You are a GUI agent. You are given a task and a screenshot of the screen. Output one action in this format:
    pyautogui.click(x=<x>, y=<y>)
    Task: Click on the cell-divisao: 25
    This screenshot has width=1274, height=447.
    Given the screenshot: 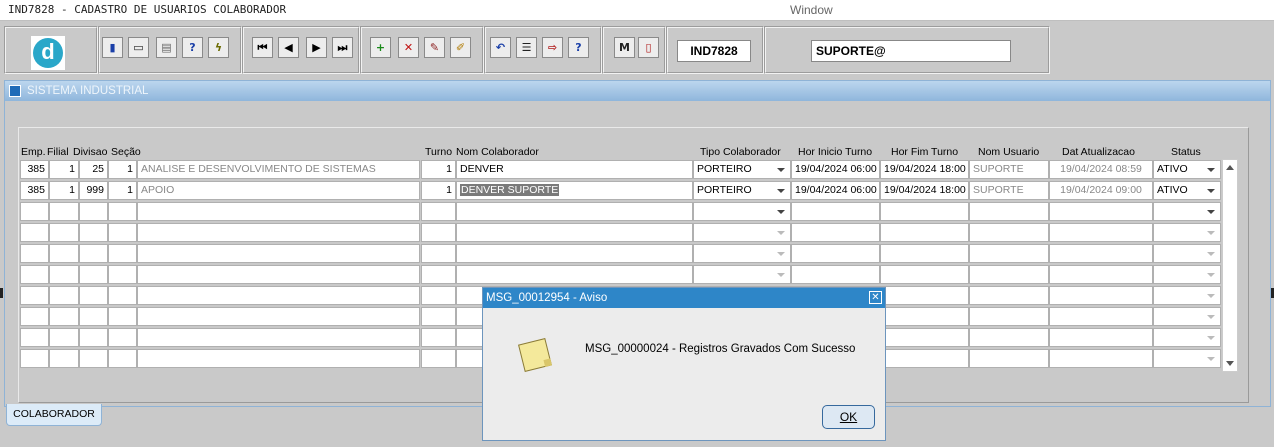 What is the action you would take?
    pyautogui.click(x=93, y=169)
    